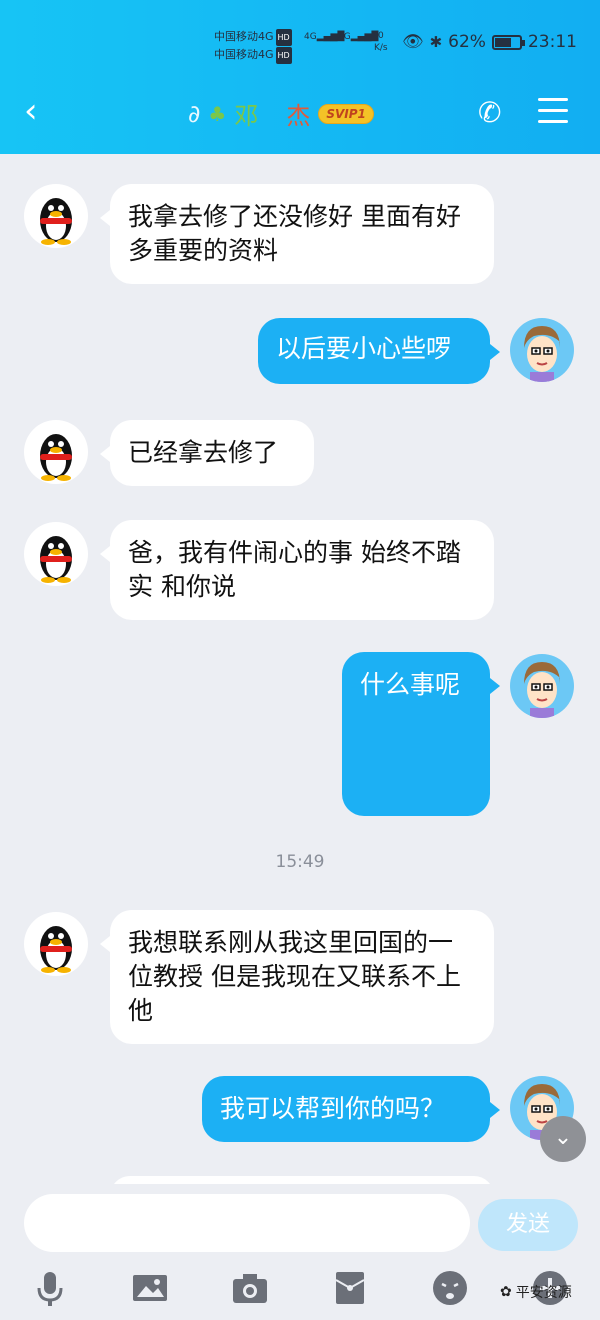 This screenshot has height=1320, width=600. I want to click on eye-icon: 👁, so click(413, 42).